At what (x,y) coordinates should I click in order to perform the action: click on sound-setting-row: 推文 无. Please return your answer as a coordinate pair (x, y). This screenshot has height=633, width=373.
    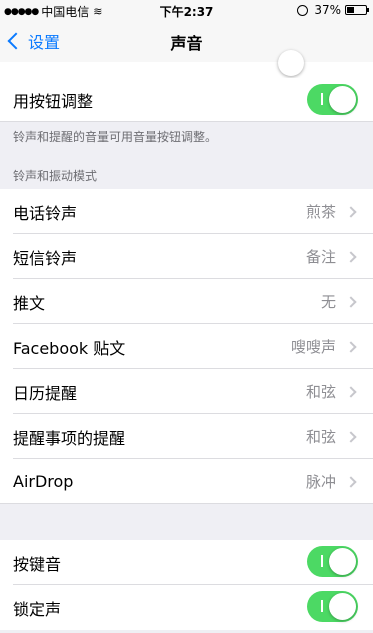
    Looking at the image, I should click on (186, 301).